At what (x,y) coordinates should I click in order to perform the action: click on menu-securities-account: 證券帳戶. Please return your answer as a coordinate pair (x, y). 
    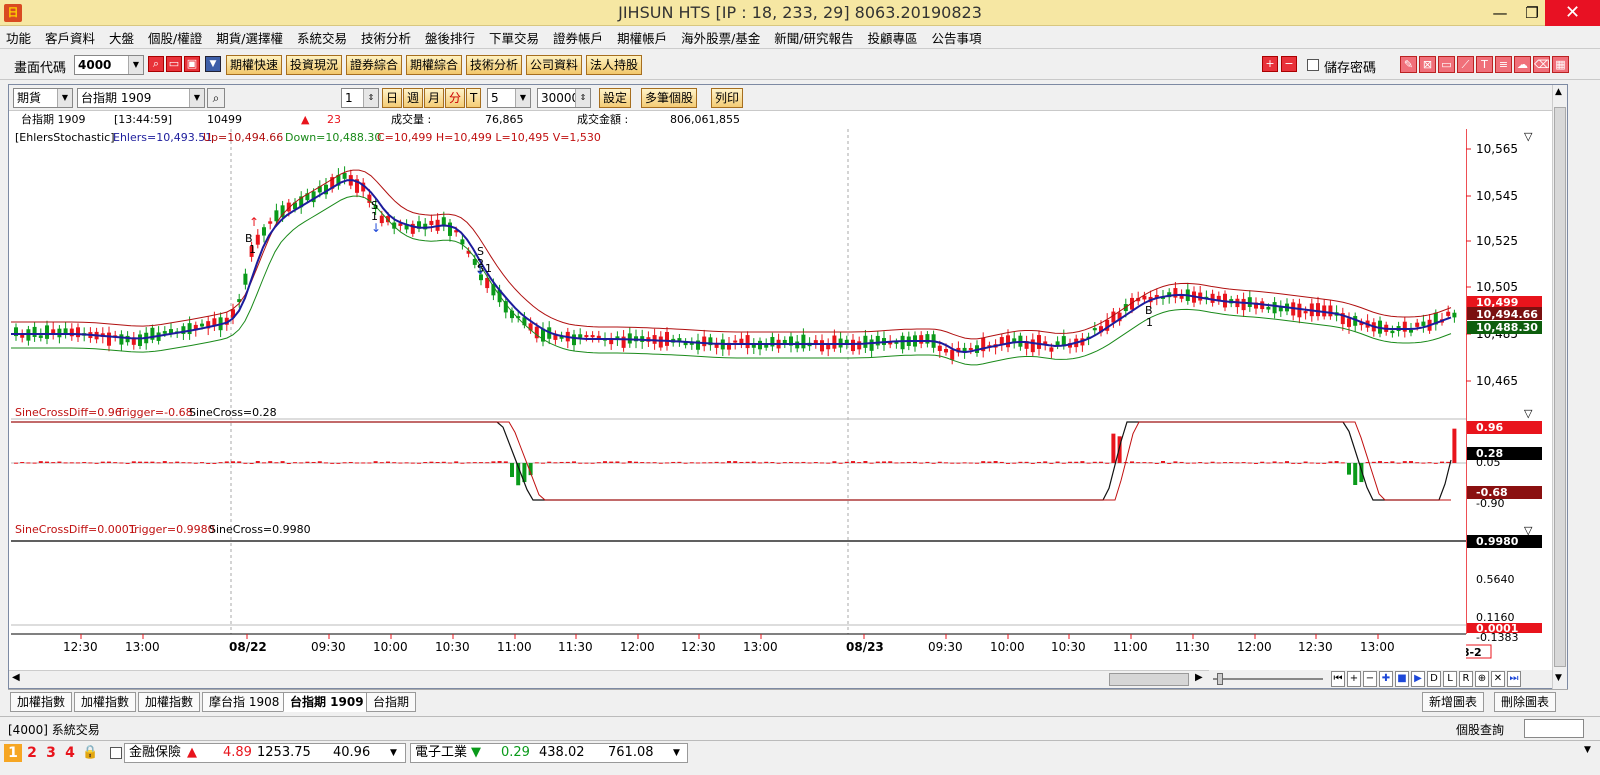
    Looking at the image, I should click on (578, 37).